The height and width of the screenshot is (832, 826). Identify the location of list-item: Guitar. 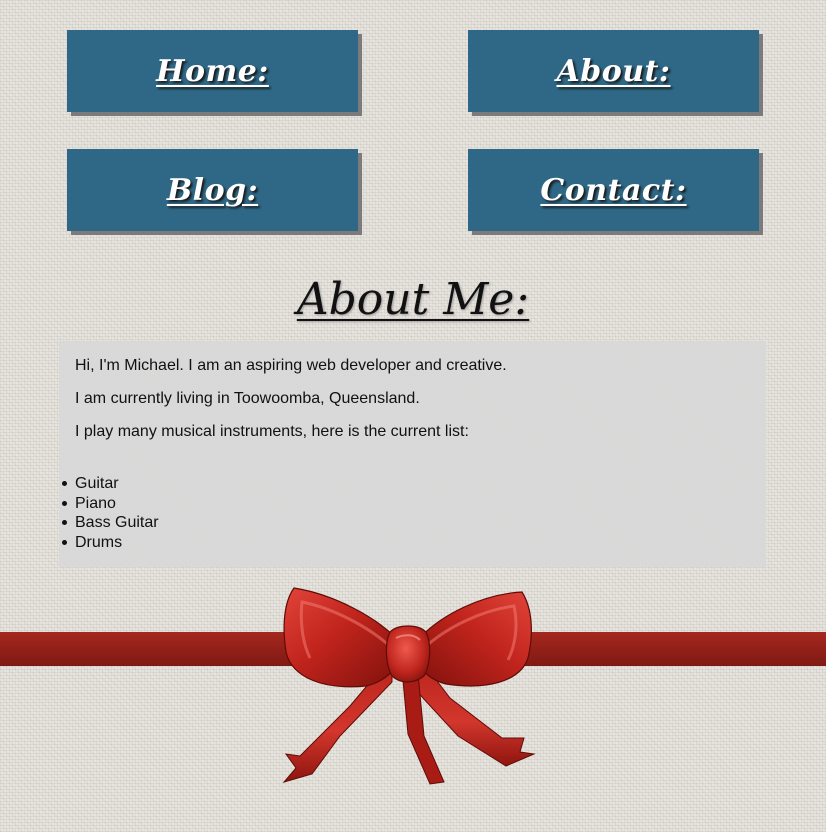
(110, 484).